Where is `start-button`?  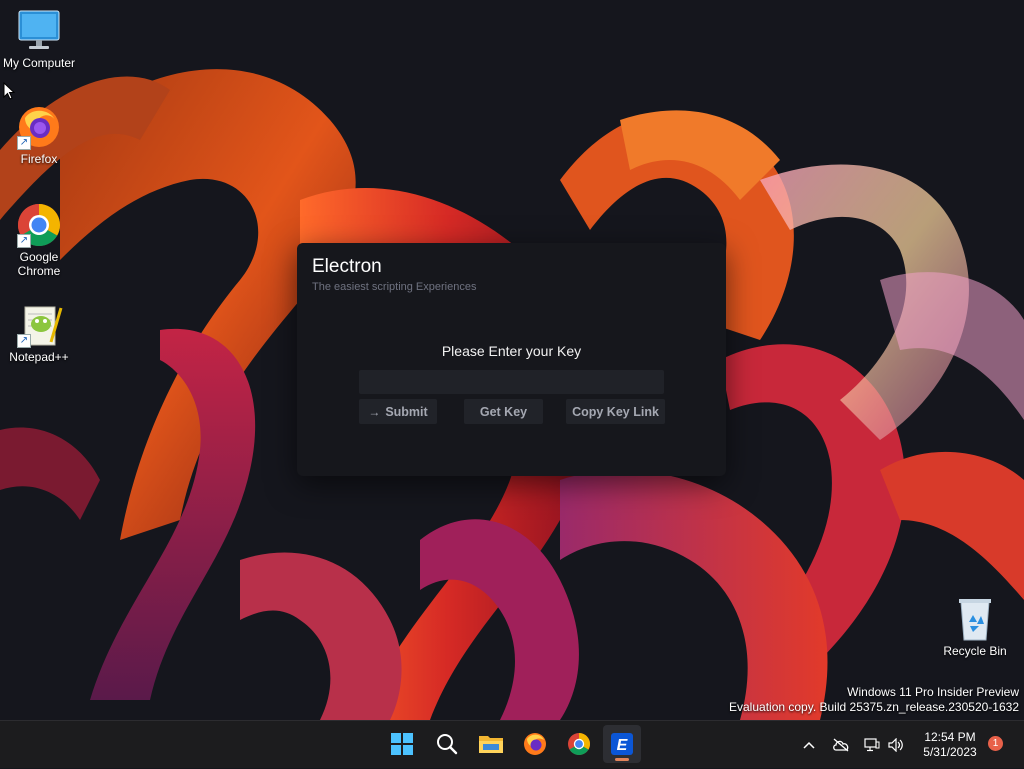
start-button is located at coordinates (402, 744).